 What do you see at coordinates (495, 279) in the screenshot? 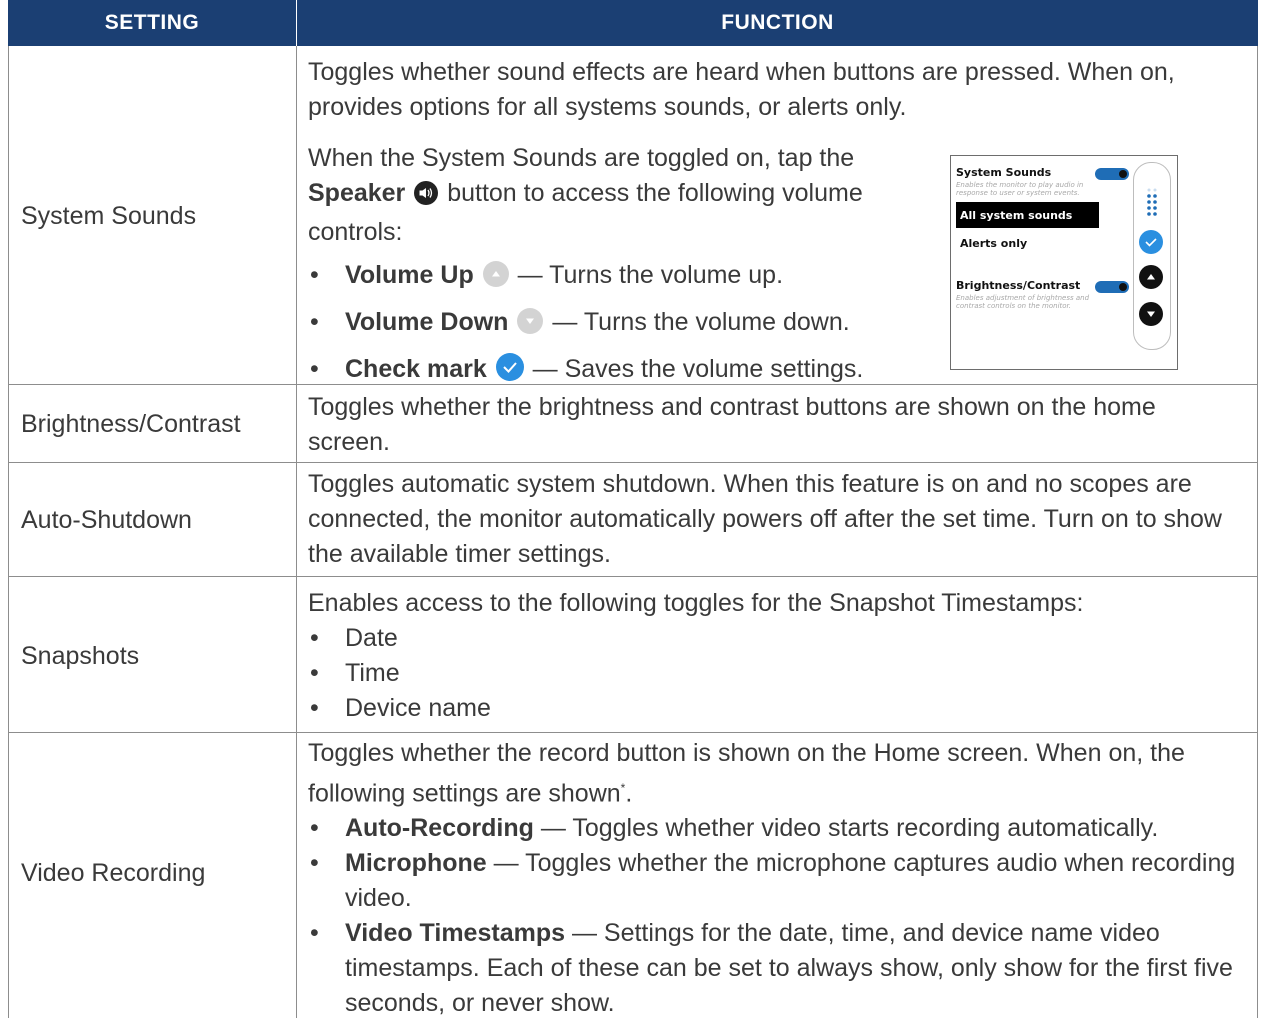
I see `volume-up-icon` at bounding box center [495, 279].